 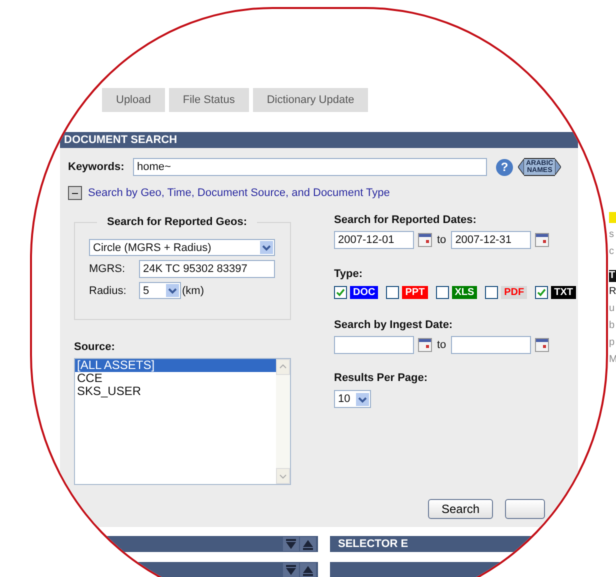 What do you see at coordinates (514, 292) in the screenshot?
I see `file-type-tag: PDF` at bounding box center [514, 292].